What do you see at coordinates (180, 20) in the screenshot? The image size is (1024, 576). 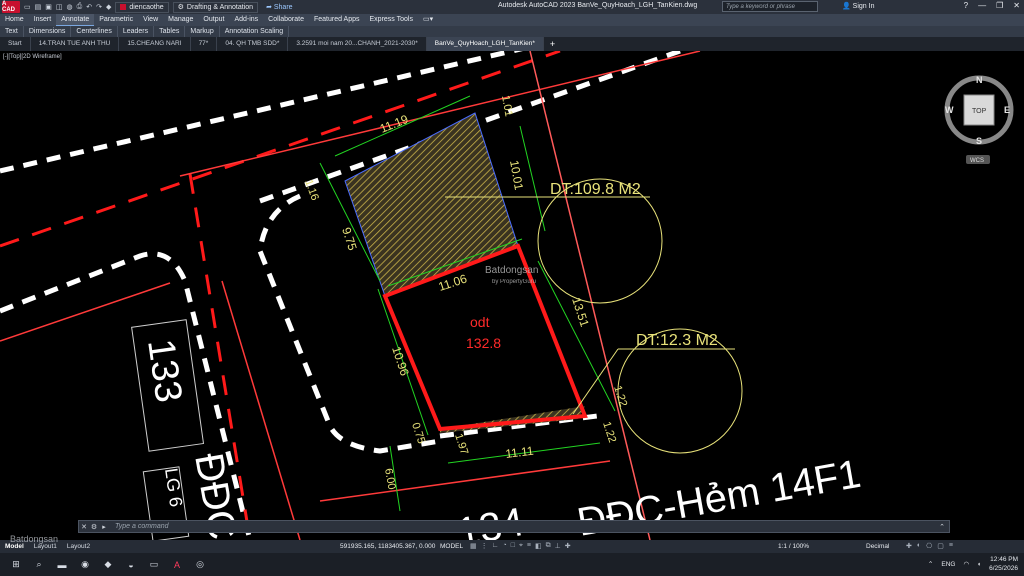 I see `ribbon-tab-manage: Manage` at bounding box center [180, 20].